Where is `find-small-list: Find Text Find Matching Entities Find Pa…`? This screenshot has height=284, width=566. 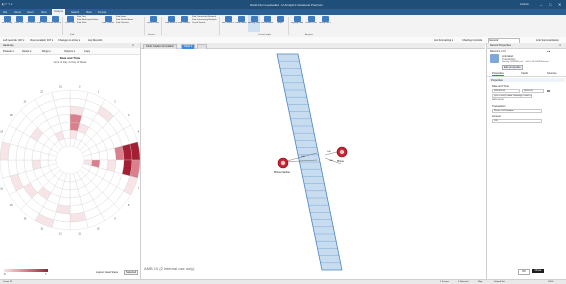 find-small-list: Find Text Find Matching Entities Find Pa… is located at coordinates (88, 20).